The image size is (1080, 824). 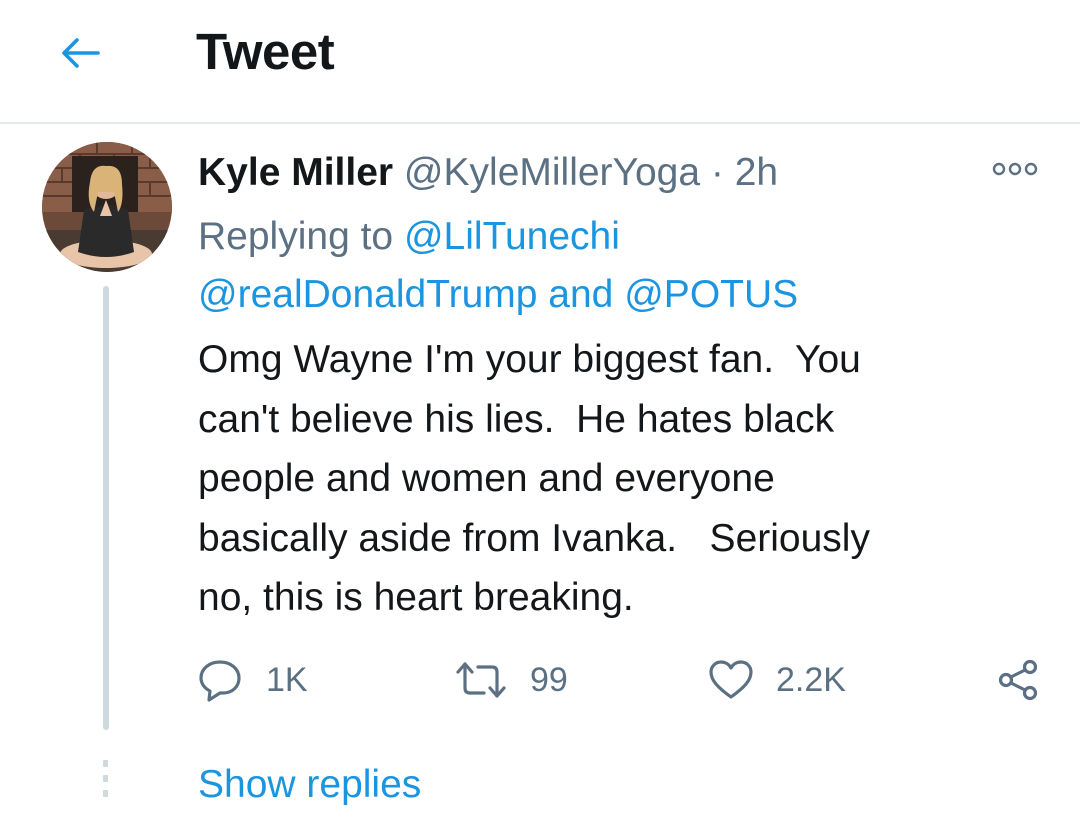 What do you see at coordinates (106, 508) in the screenshot?
I see `thread-line` at bounding box center [106, 508].